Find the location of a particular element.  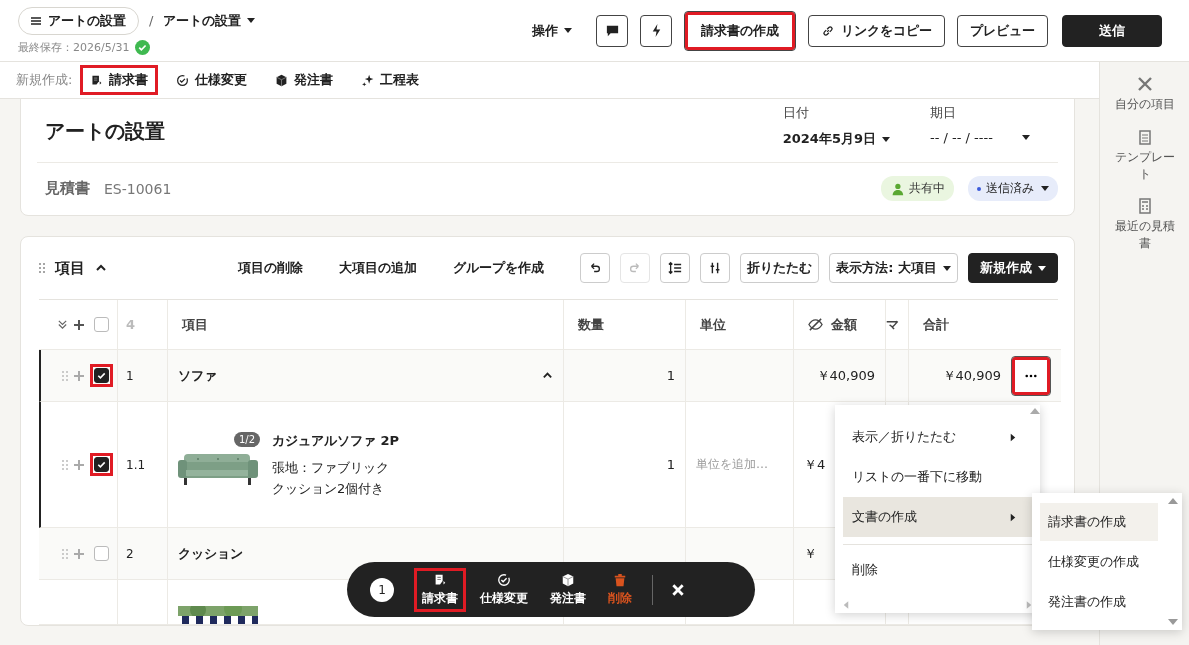

toolbar-action: 大項目の追加 is located at coordinates (378, 268).